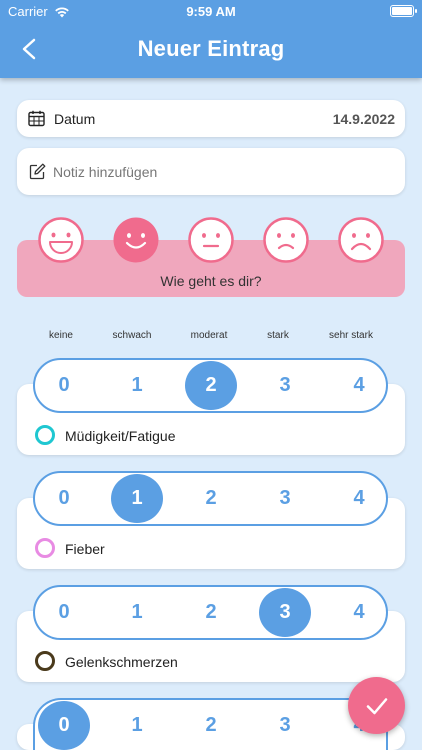 This screenshot has height=750, width=422. I want to click on very-sad-face-icon, so click(361, 240).